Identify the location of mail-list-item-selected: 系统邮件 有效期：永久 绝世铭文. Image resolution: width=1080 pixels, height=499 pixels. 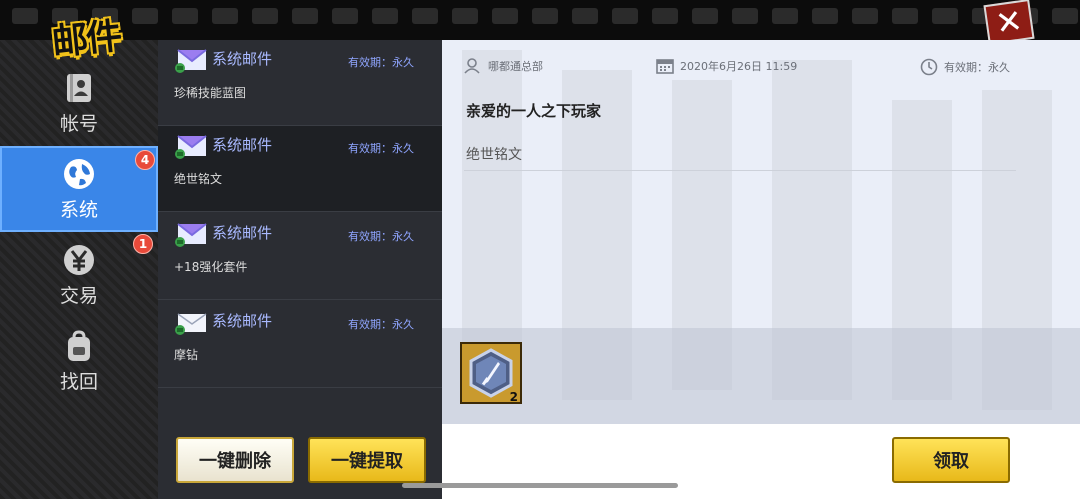
(300, 169).